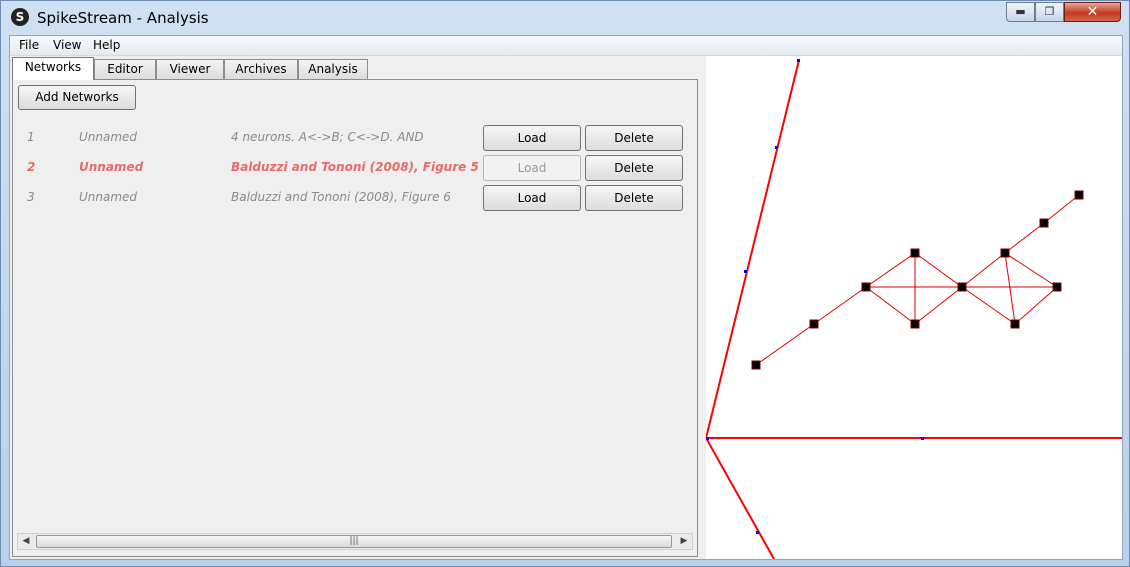 This screenshot has height=567, width=1130. Describe the element at coordinates (77, 97) in the screenshot. I see `add-networks-button: Add Networks` at that location.